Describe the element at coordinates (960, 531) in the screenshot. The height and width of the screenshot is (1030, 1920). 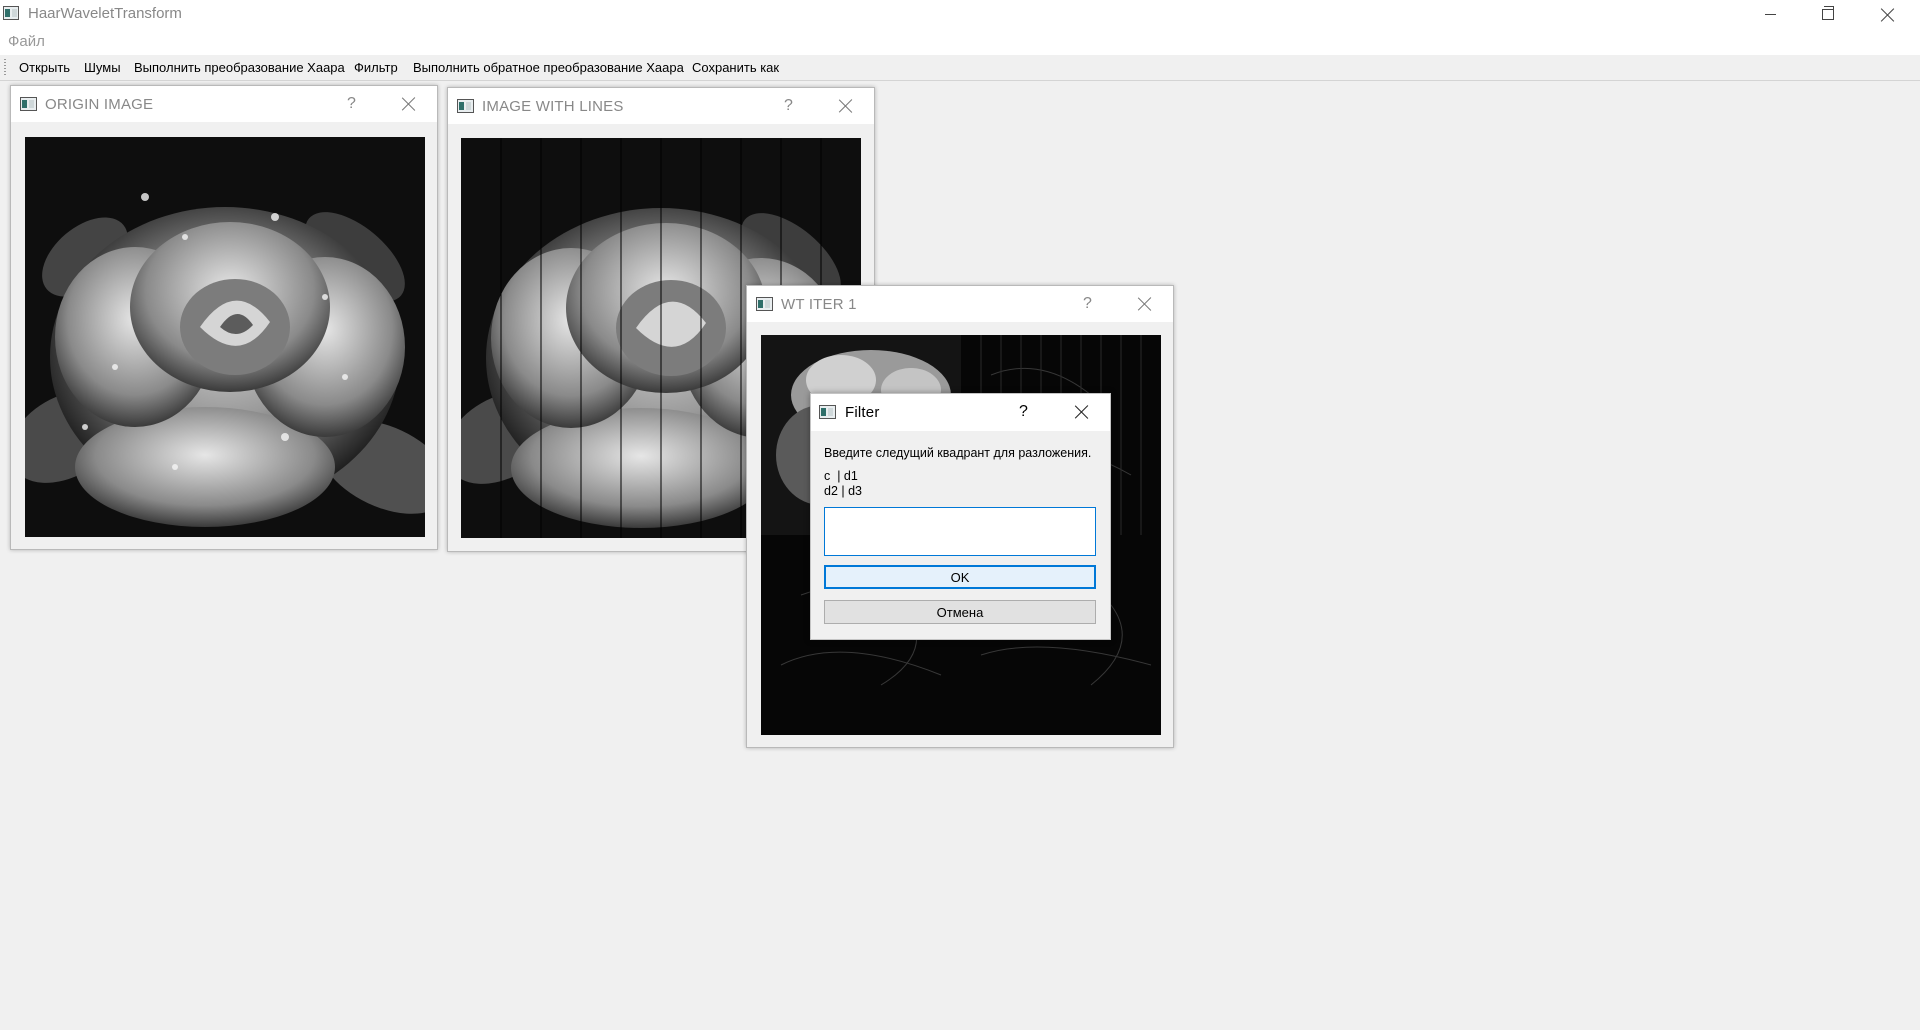
I see `quadrant-input` at that location.